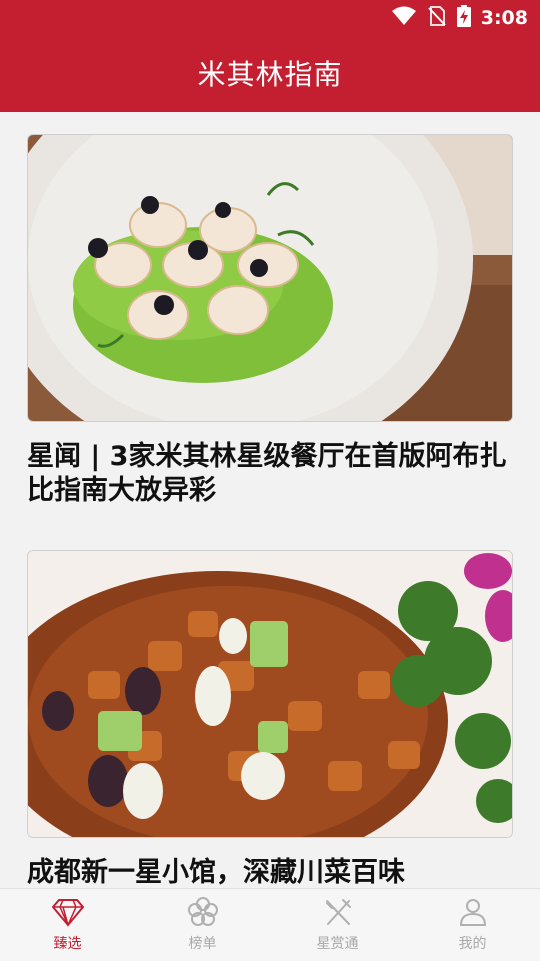 Image resolution: width=540 pixels, height=961 pixels. Describe the element at coordinates (437, 18) in the screenshot. I see `no-sim-icon` at that location.